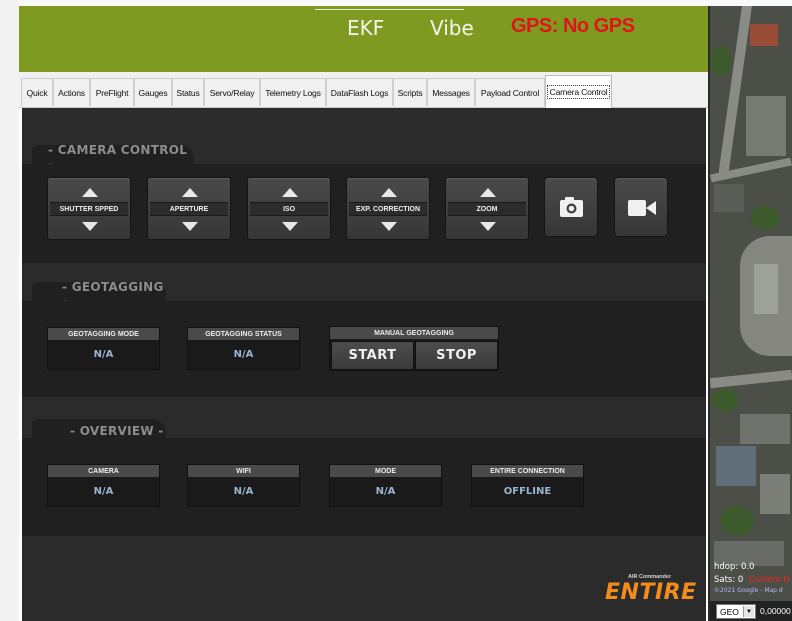 This screenshot has width=792, height=621. I want to click on map-copyright: ©2021 Google - Map d, so click(748, 590).